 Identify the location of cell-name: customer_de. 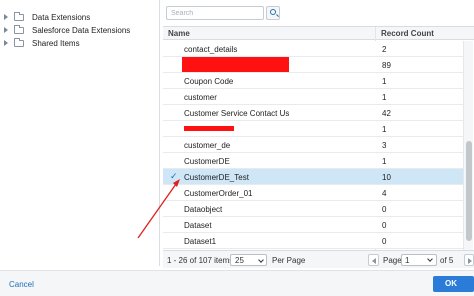
(207, 145).